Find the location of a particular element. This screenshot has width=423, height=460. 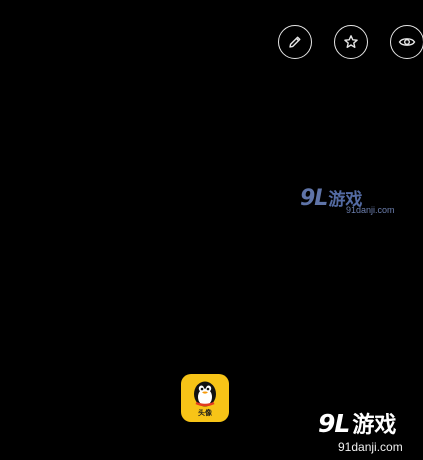

app-icon-label: 头像 is located at coordinates (205, 413).